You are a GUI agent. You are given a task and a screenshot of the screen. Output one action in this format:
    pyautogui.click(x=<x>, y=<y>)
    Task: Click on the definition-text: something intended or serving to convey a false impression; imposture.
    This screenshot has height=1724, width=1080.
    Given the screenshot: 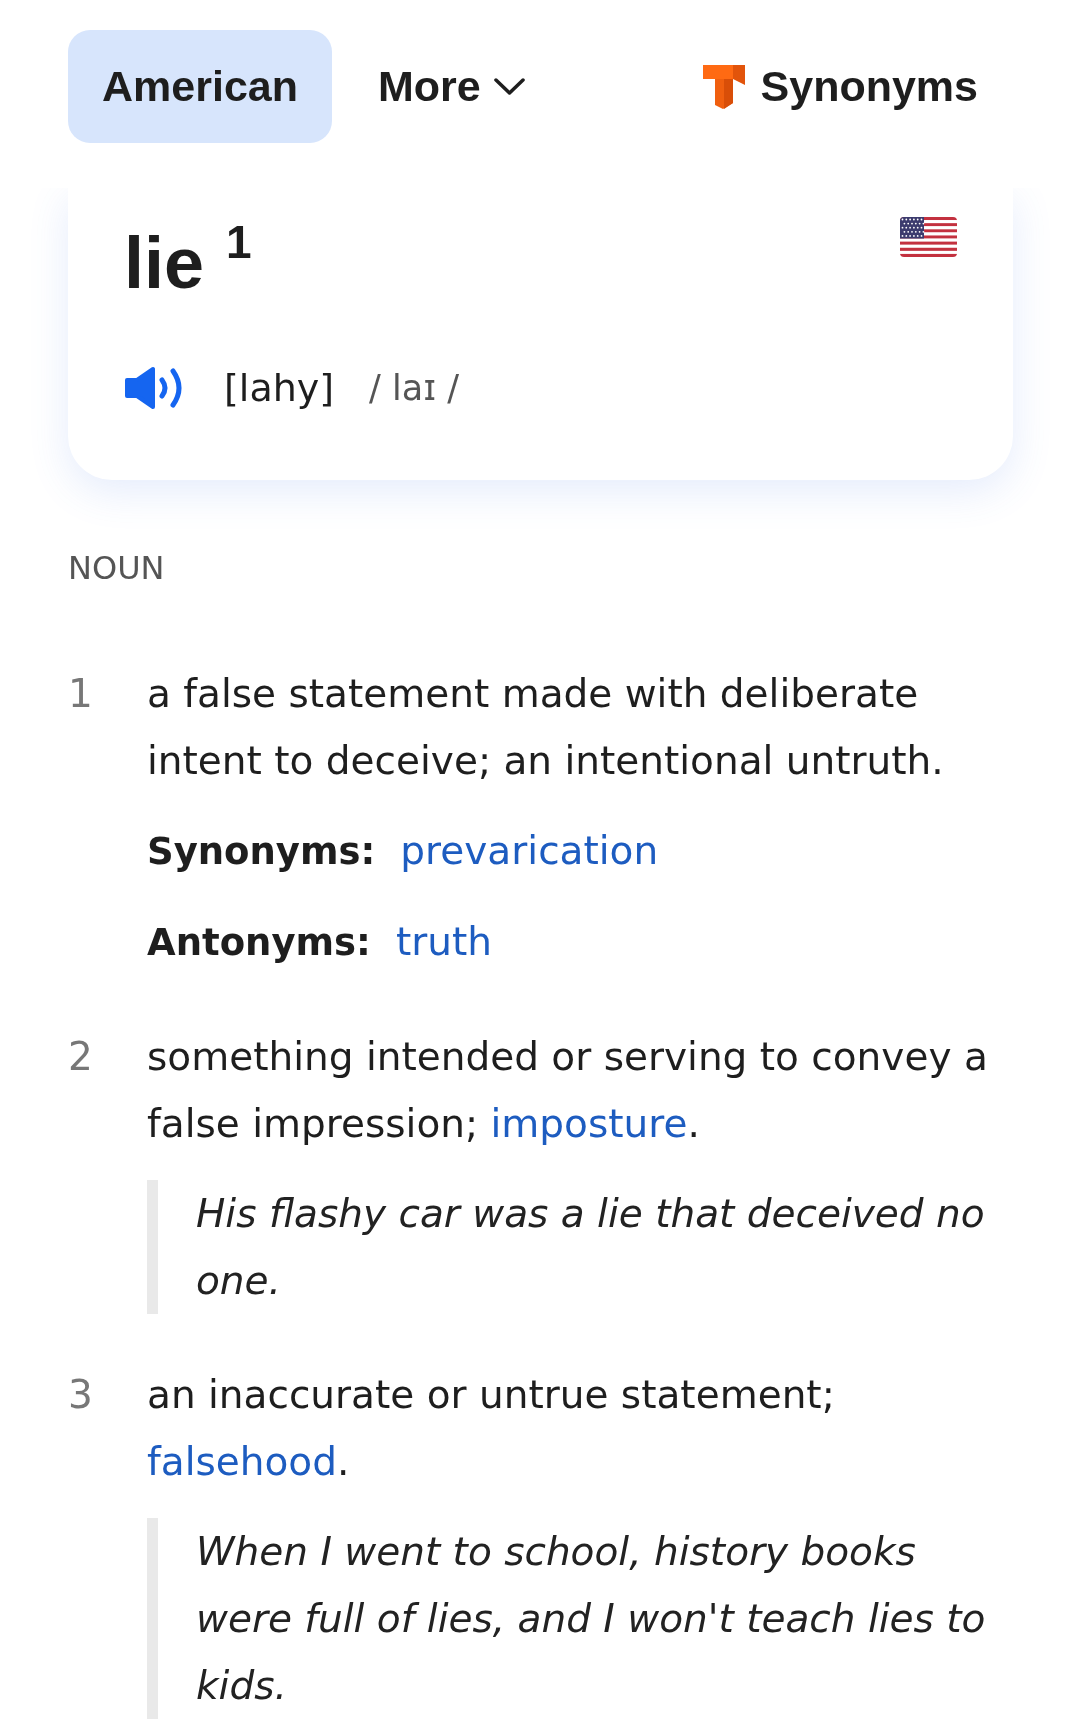 What is the action you would take?
    pyautogui.click(x=568, y=1090)
    